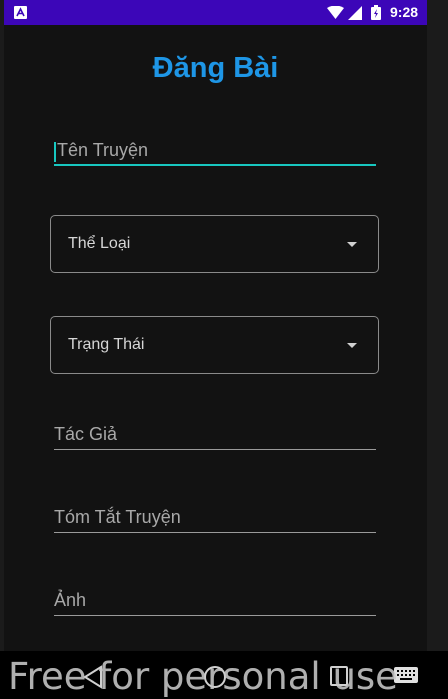 This screenshot has width=448, height=699. I want to click on signal-icon, so click(355, 13).